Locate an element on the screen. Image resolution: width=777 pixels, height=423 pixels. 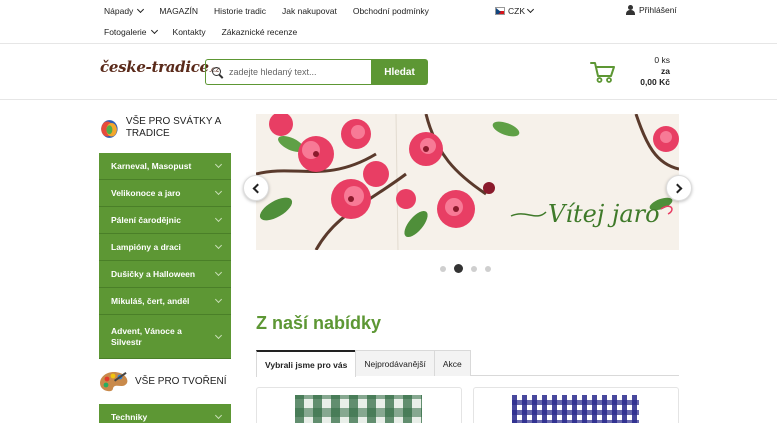
nav-napady: Nápady is located at coordinates (124, 10).